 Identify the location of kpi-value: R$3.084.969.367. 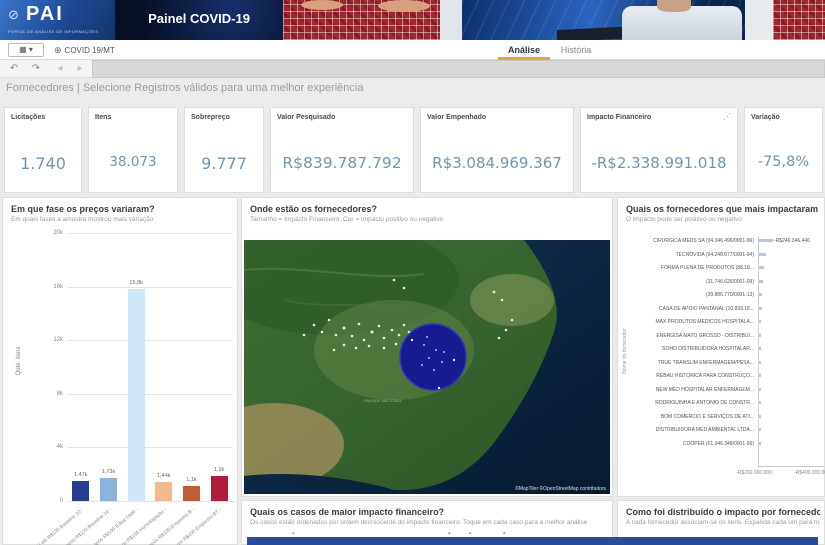
(497, 163).